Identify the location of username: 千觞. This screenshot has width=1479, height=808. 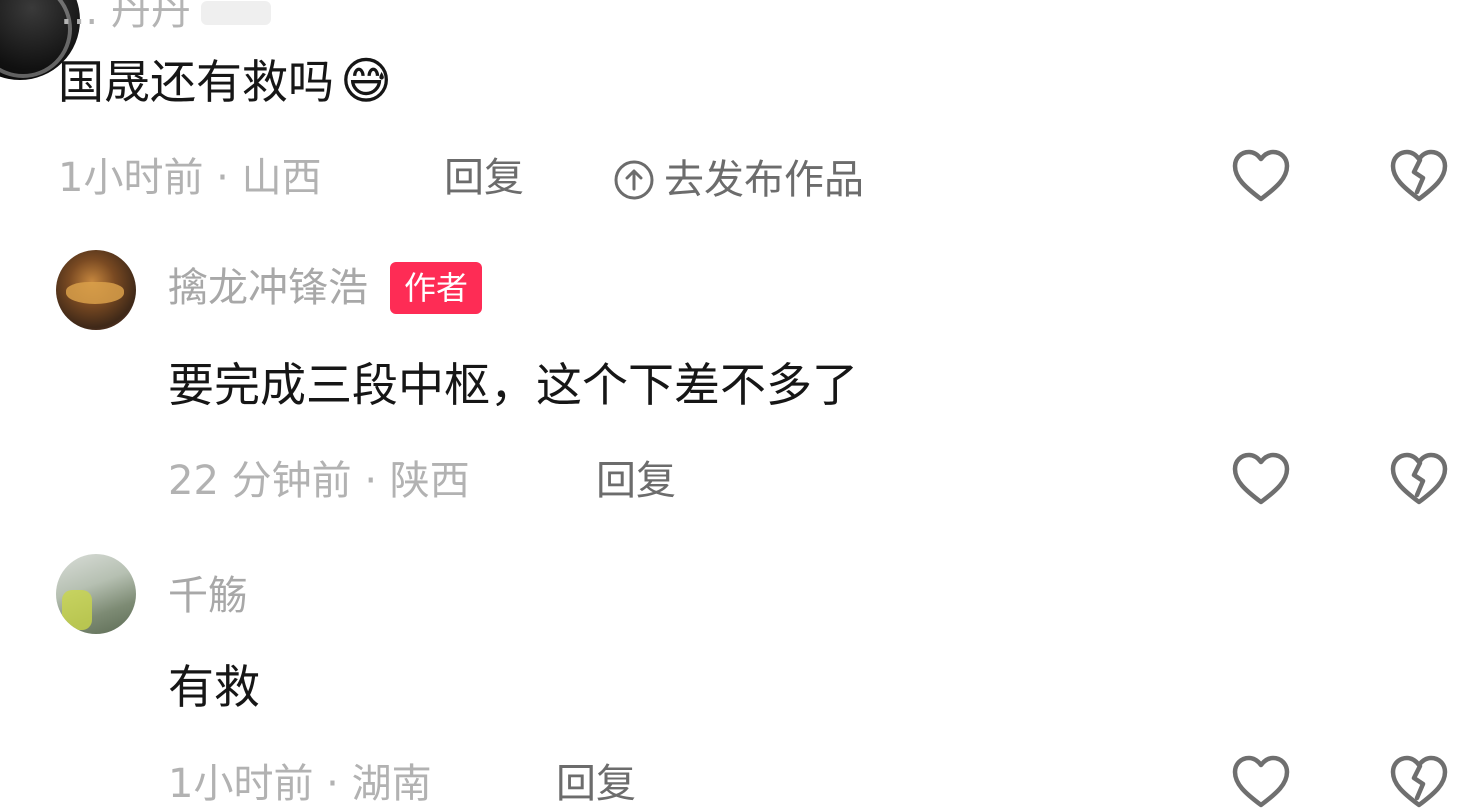
(208, 596).